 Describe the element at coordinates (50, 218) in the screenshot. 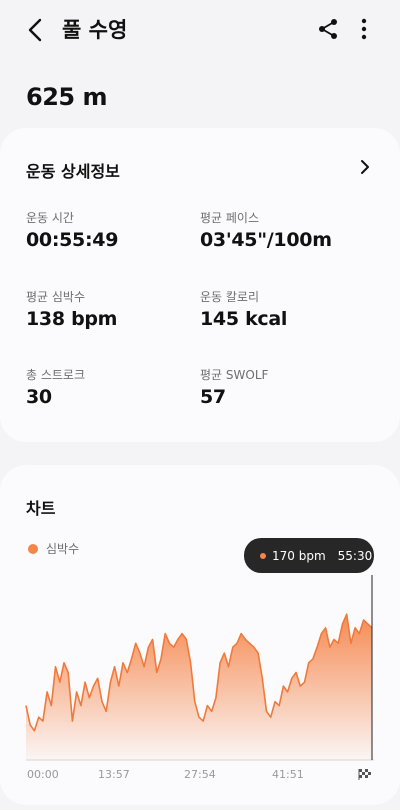

I see `duration-label: 운동 시간` at that location.